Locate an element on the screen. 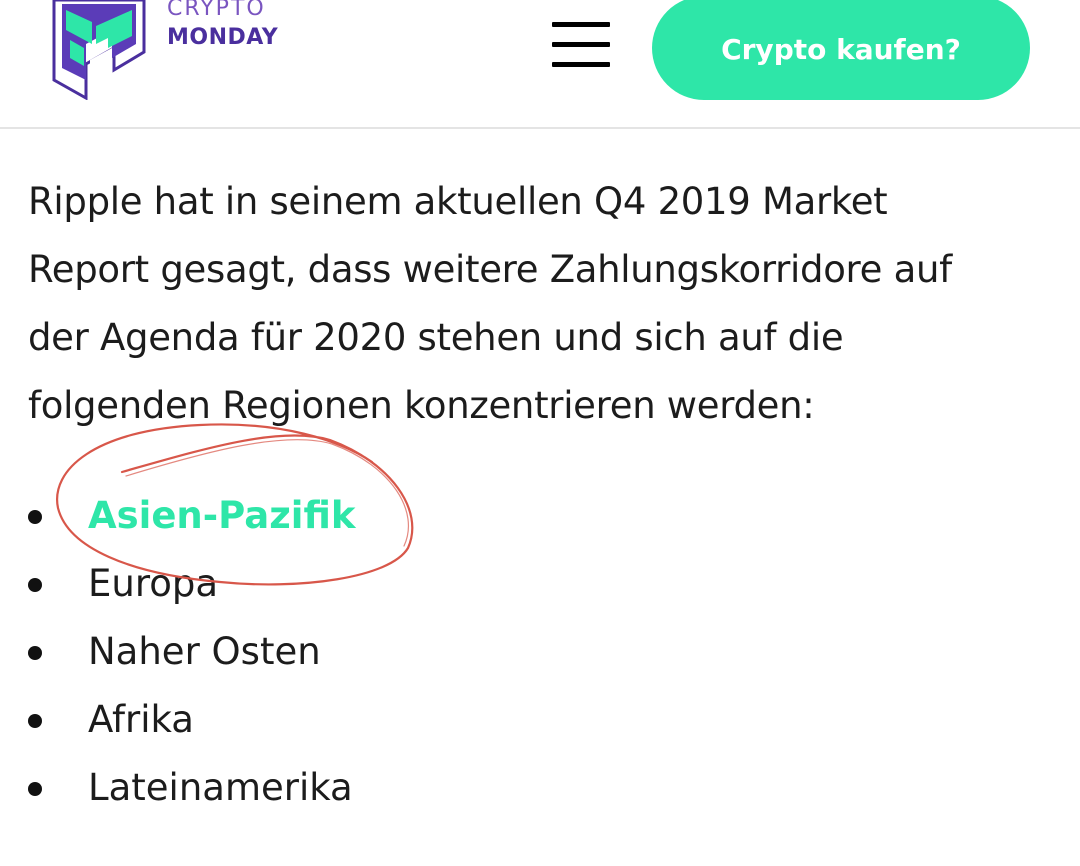 The image size is (1080, 866). list-item-africa: Afrika is located at coordinates (191, 720).